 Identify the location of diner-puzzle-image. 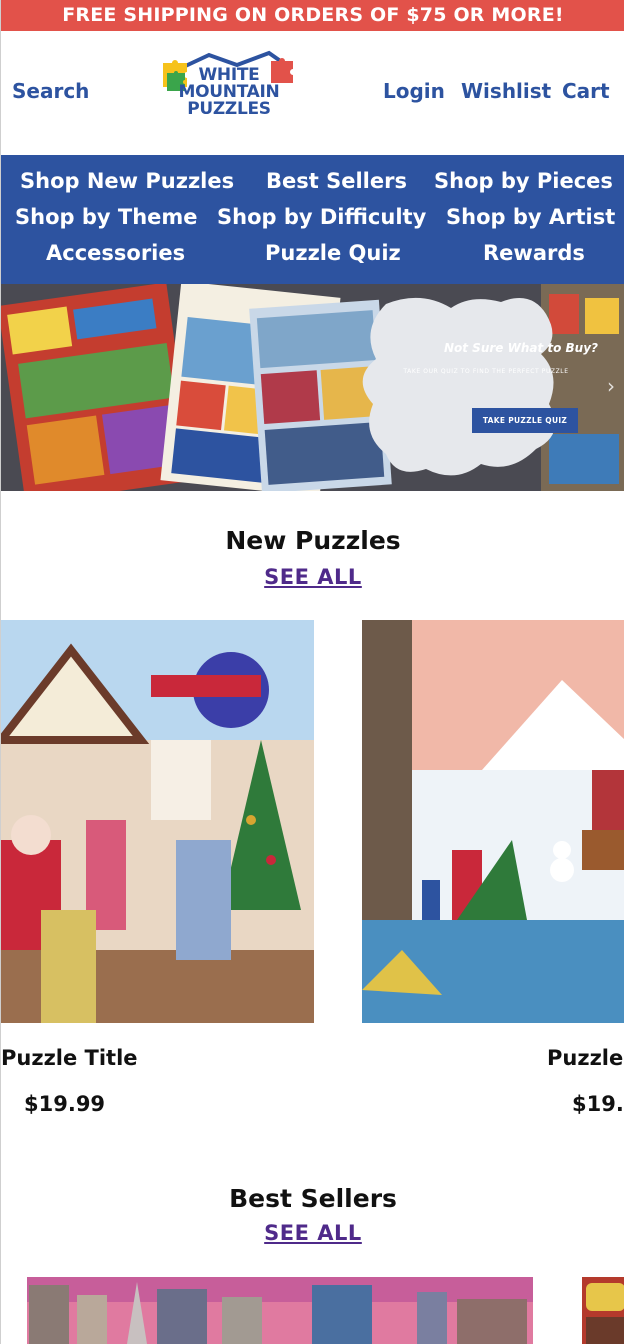
(603, 1310).